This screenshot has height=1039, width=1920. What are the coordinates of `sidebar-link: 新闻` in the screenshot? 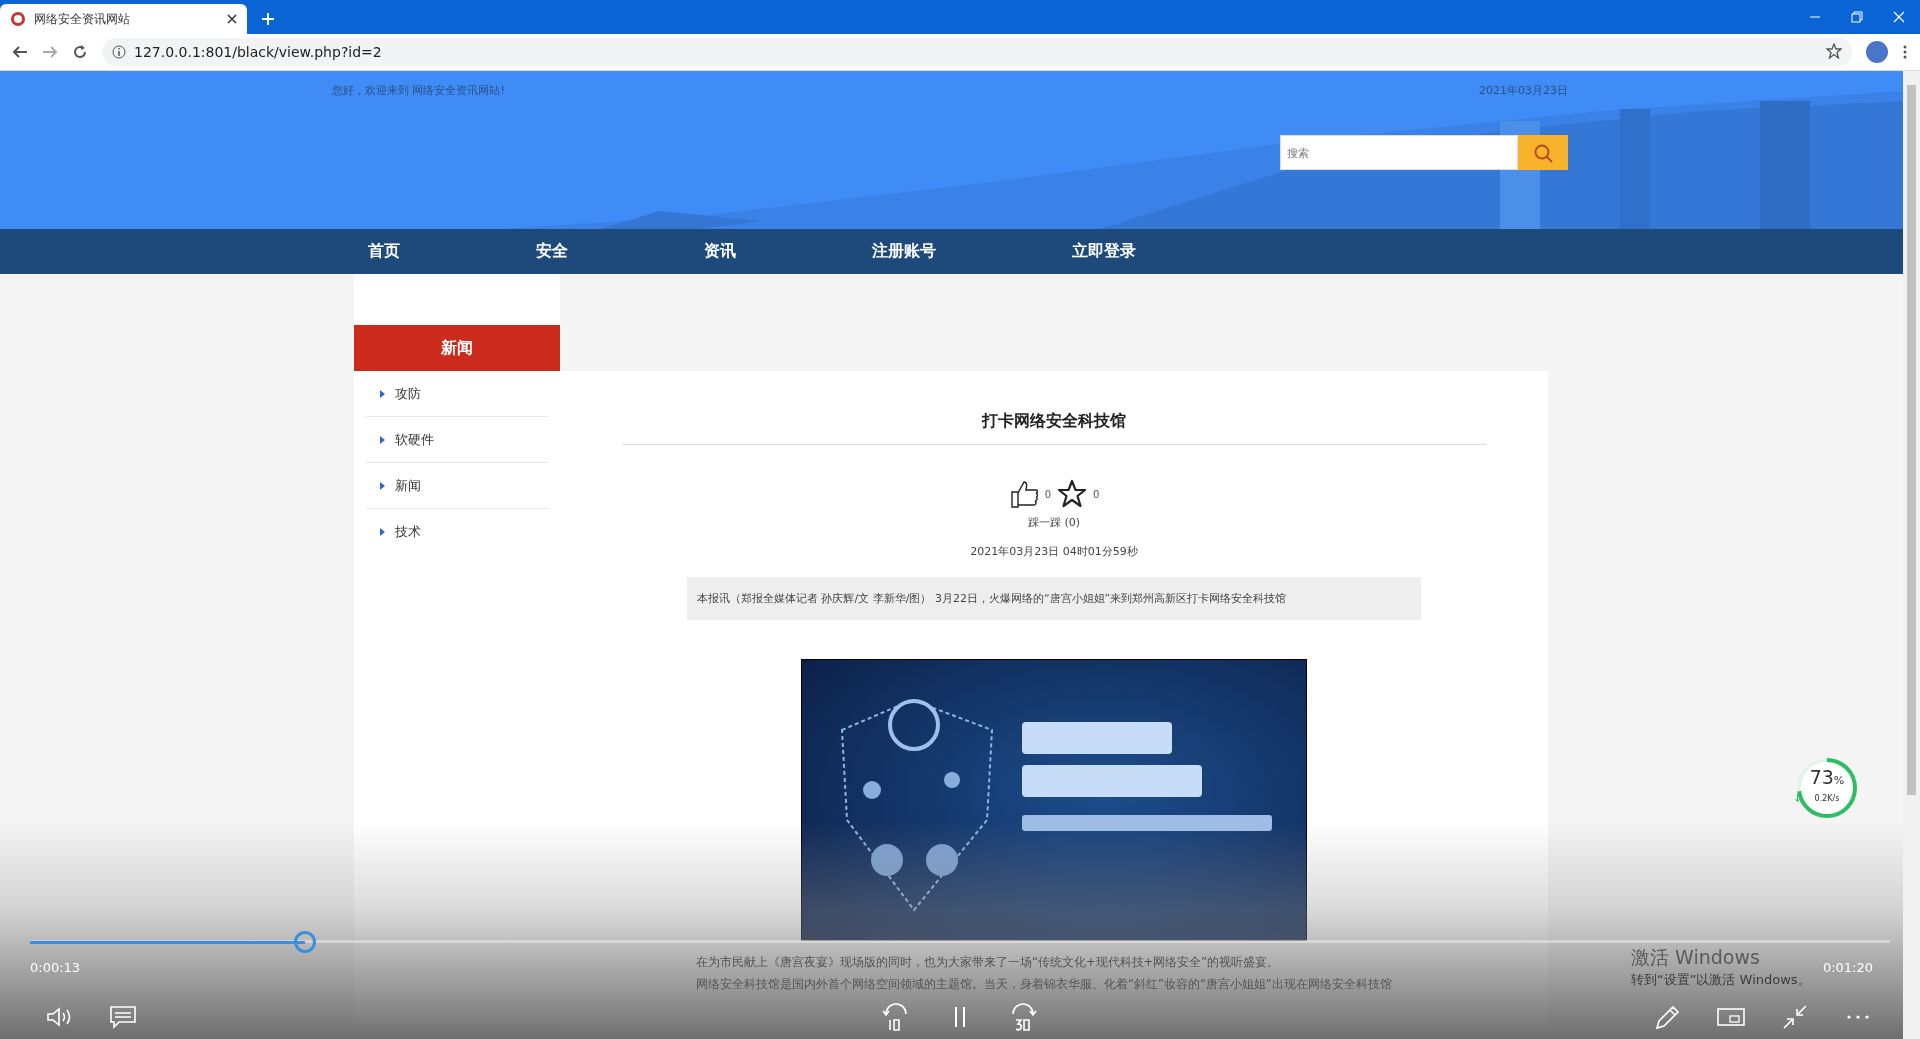 It's located at (408, 485).